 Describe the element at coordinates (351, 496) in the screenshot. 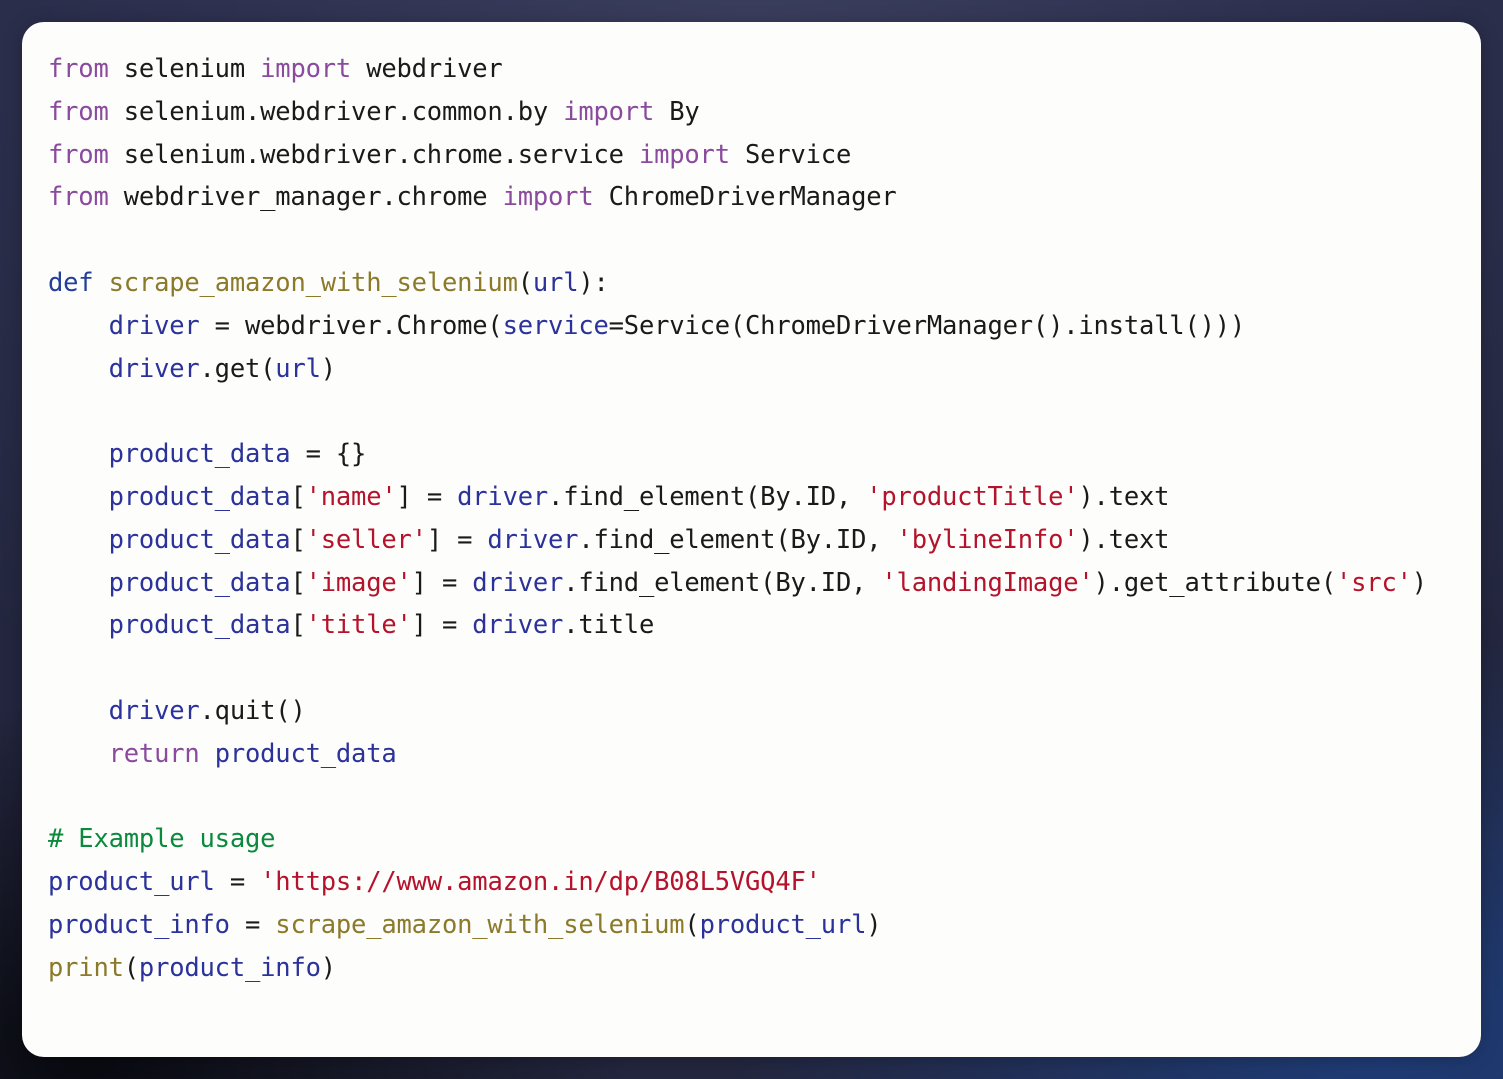

I see `code-token-str: 'name'` at that location.